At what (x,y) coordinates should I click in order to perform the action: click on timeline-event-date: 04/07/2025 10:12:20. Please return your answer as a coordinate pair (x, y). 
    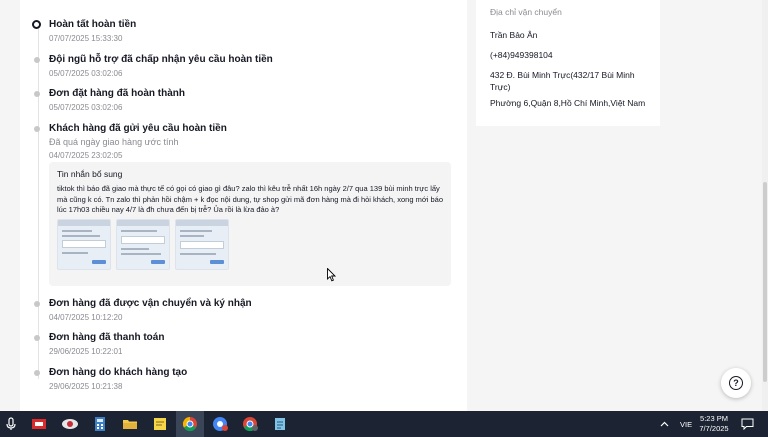
    Looking at the image, I should click on (86, 317).